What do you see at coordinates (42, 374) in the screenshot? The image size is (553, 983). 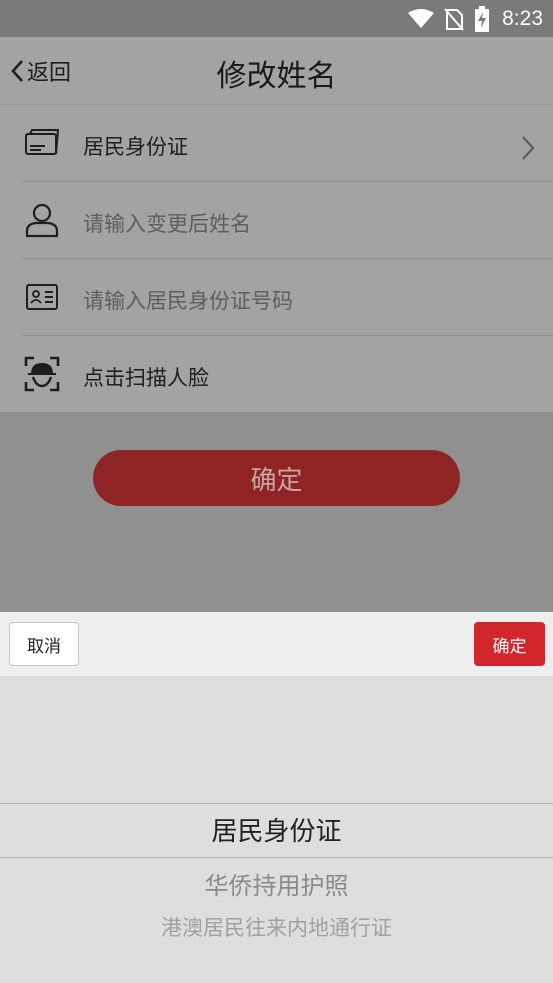 I see `face-scan-icon` at bounding box center [42, 374].